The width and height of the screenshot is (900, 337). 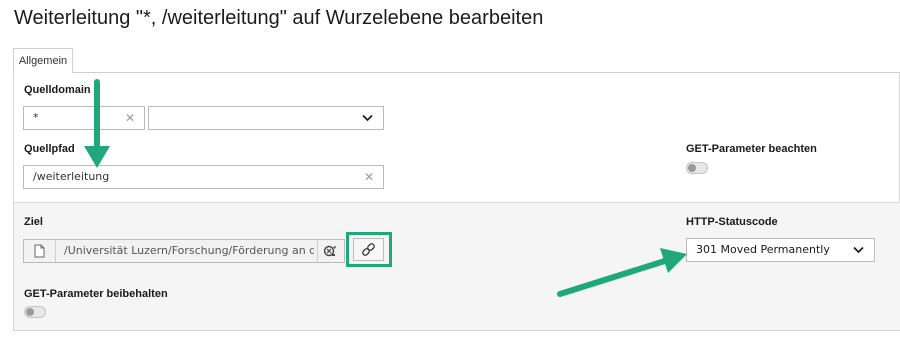 I want to click on tab-bar: Allgemein, so click(x=456, y=60).